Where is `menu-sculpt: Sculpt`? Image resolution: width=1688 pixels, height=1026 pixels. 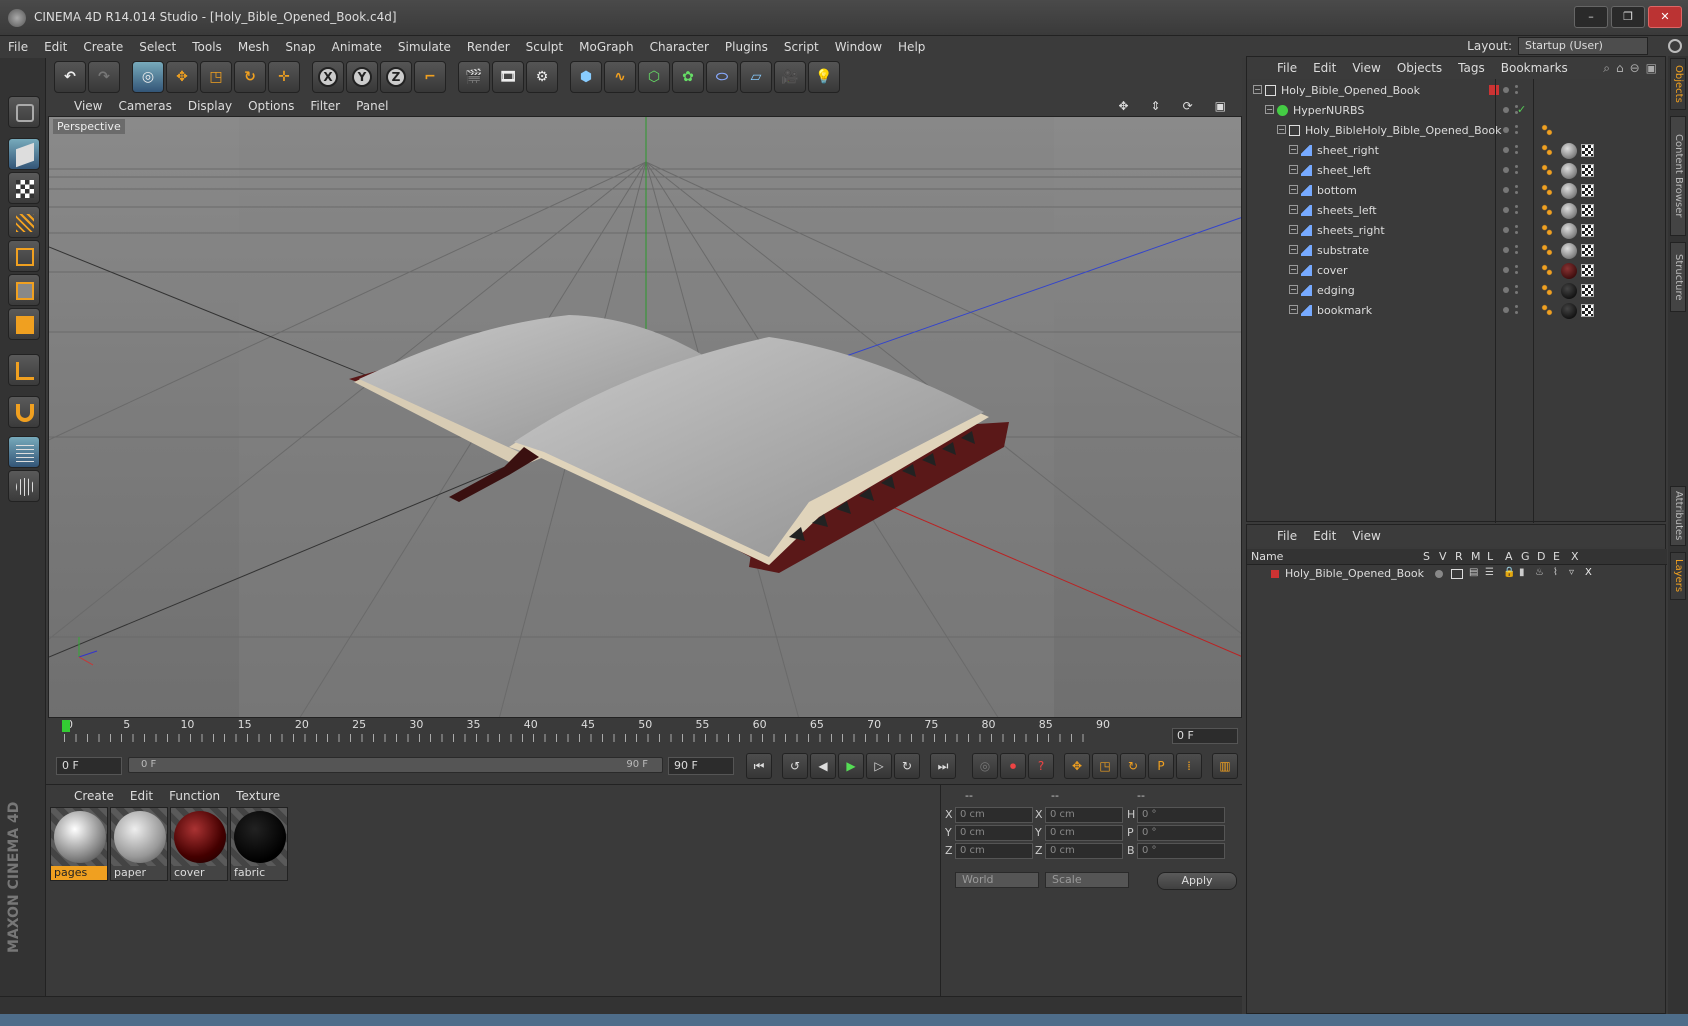
menu-sculpt: Sculpt is located at coordinates (544, 47).